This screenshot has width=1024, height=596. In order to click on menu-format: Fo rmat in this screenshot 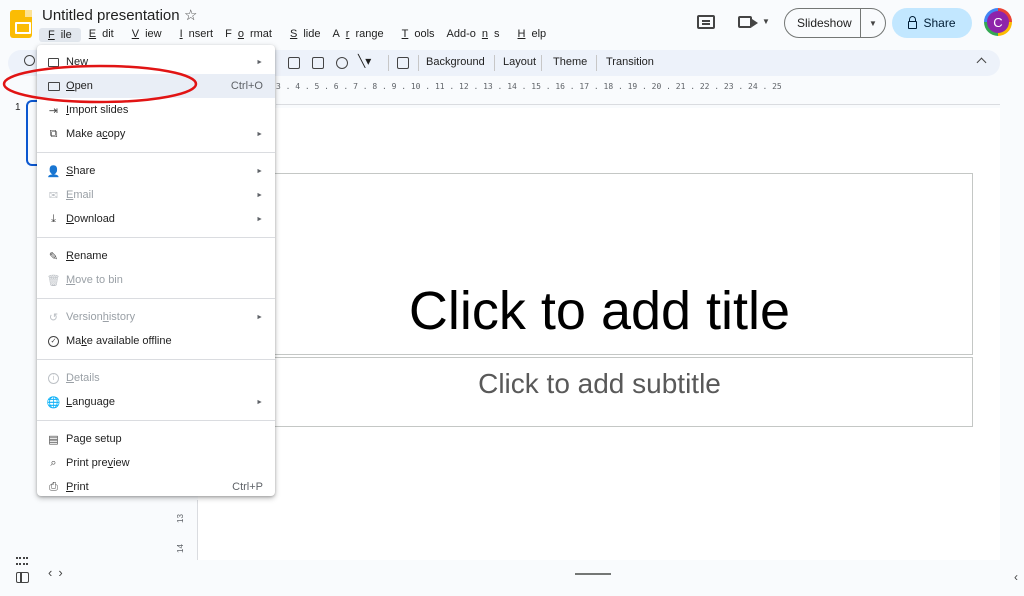, I will do `click(253, 35)`.